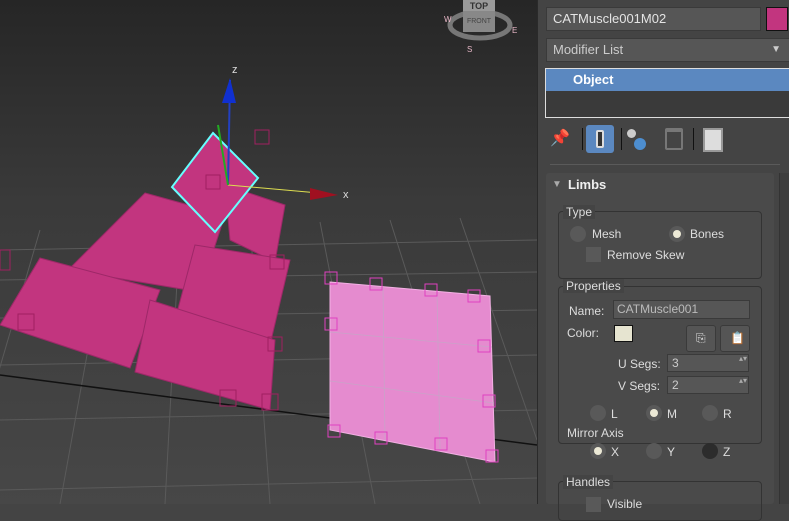  I want to click on side-r-radio, so click(710, 413).